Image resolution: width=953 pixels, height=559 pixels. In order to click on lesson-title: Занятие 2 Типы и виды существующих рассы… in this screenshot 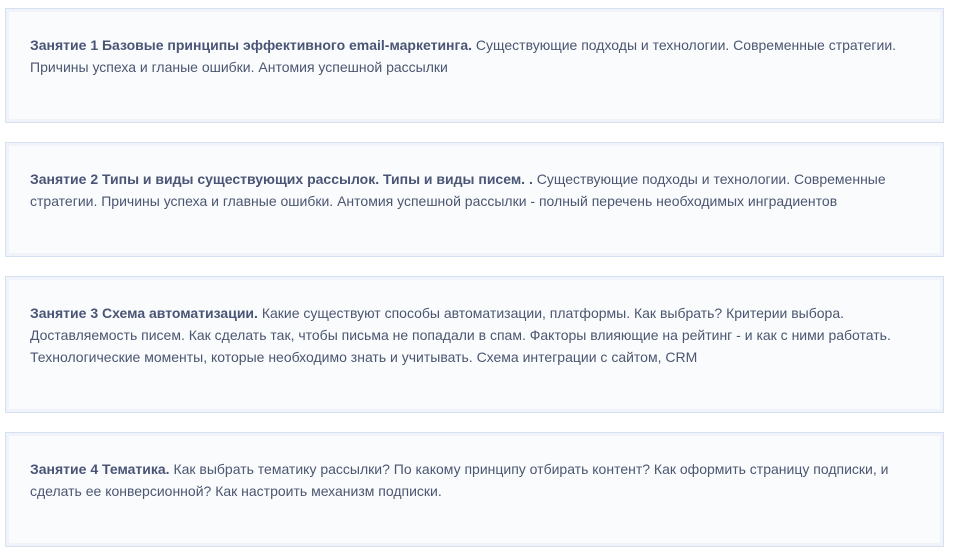, I will do `click(281, 179)`.